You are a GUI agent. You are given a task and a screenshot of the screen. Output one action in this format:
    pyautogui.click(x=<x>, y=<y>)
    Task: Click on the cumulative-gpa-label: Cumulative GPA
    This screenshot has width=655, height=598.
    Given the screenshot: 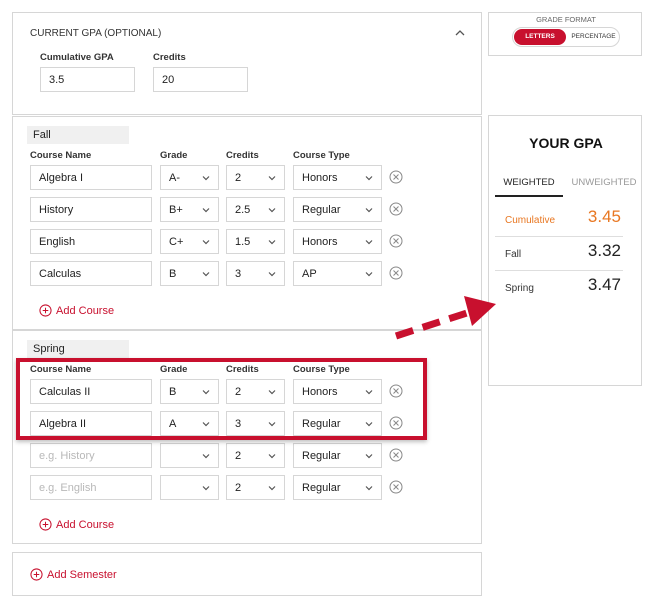 What is the action you would take?
    pyautogui.click(x=77, y=57)
    